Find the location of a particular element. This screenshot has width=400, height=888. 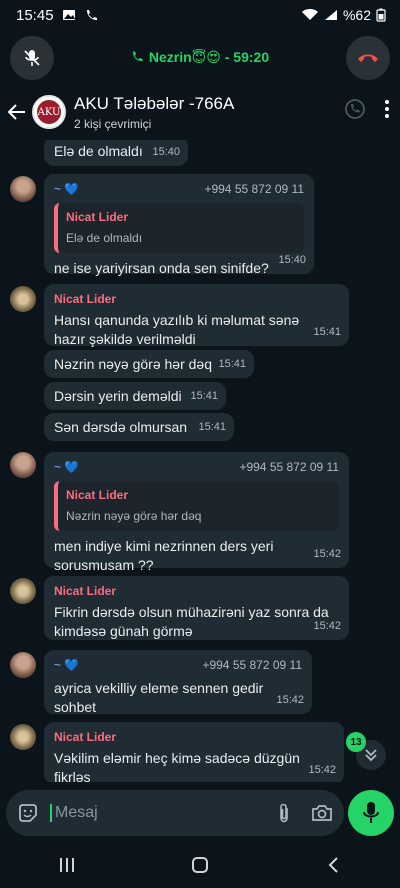

message-text: Dərsin yerin deməldi is located at coordinates (118, 396).